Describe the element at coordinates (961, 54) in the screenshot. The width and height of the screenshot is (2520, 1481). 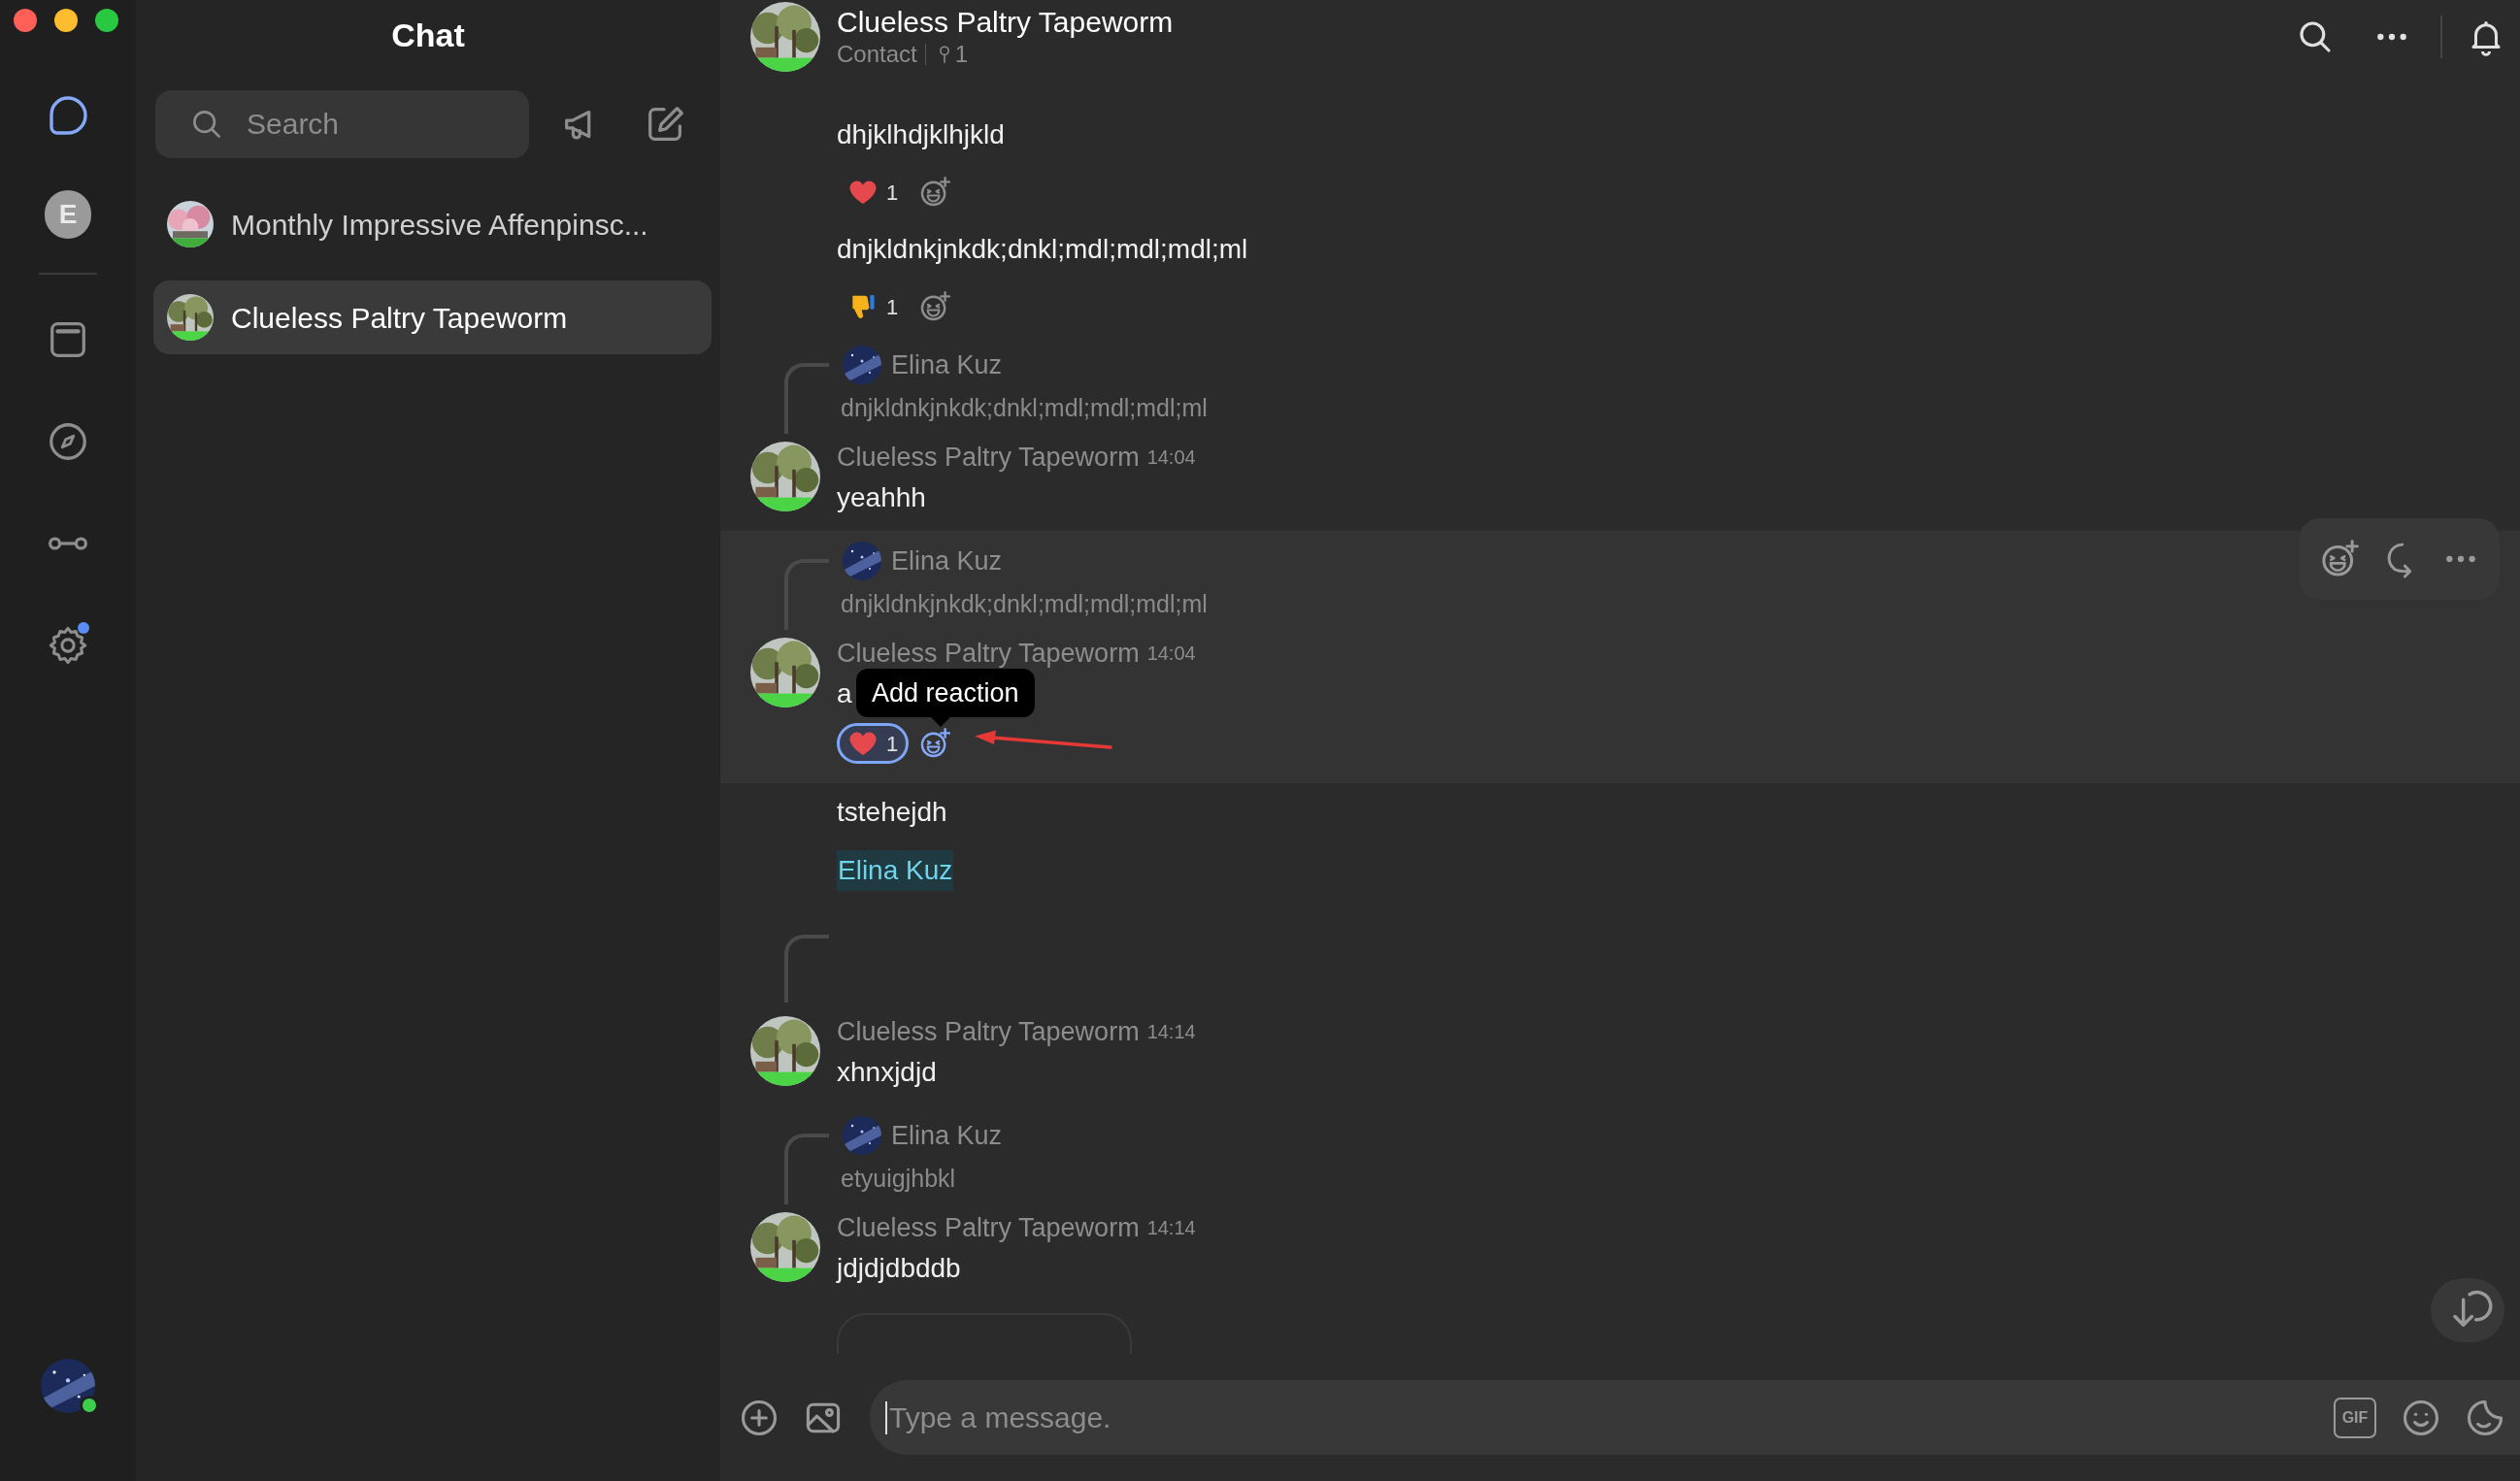
I see `pin-count: 1` at that location.